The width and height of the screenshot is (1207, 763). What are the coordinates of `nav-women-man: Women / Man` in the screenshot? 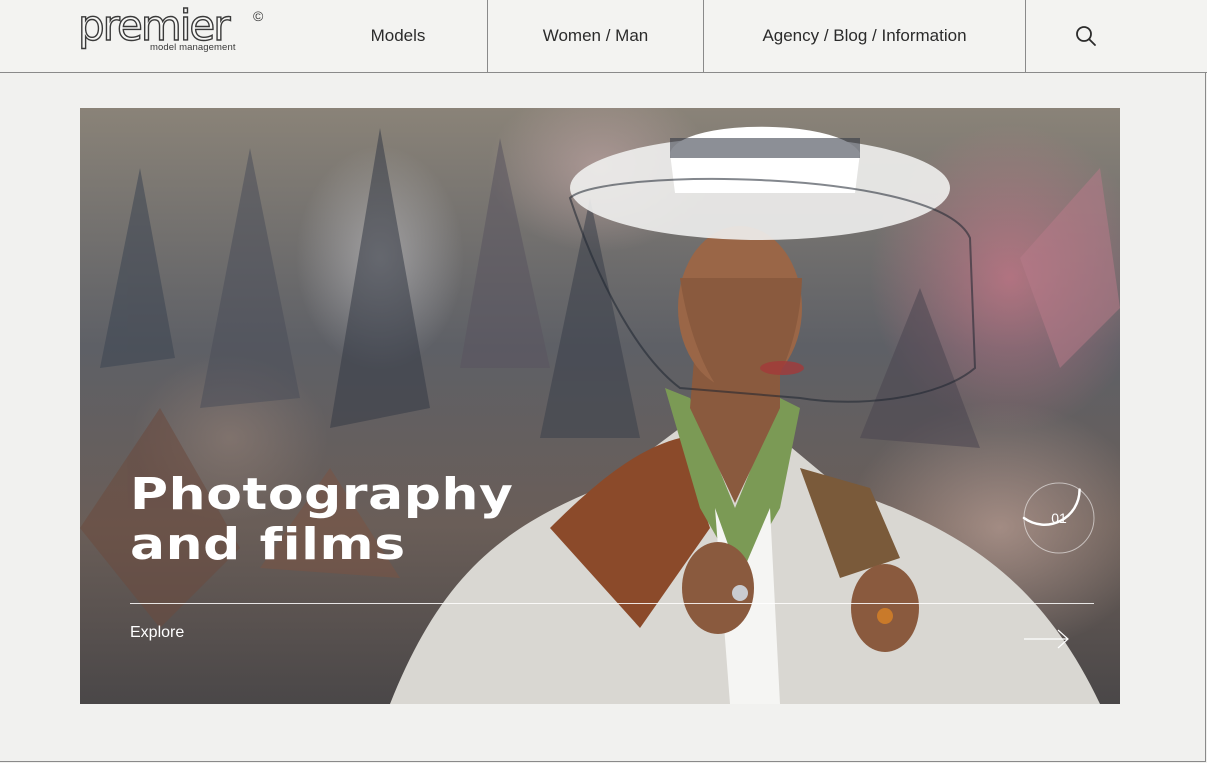 It's located at (595, 36).